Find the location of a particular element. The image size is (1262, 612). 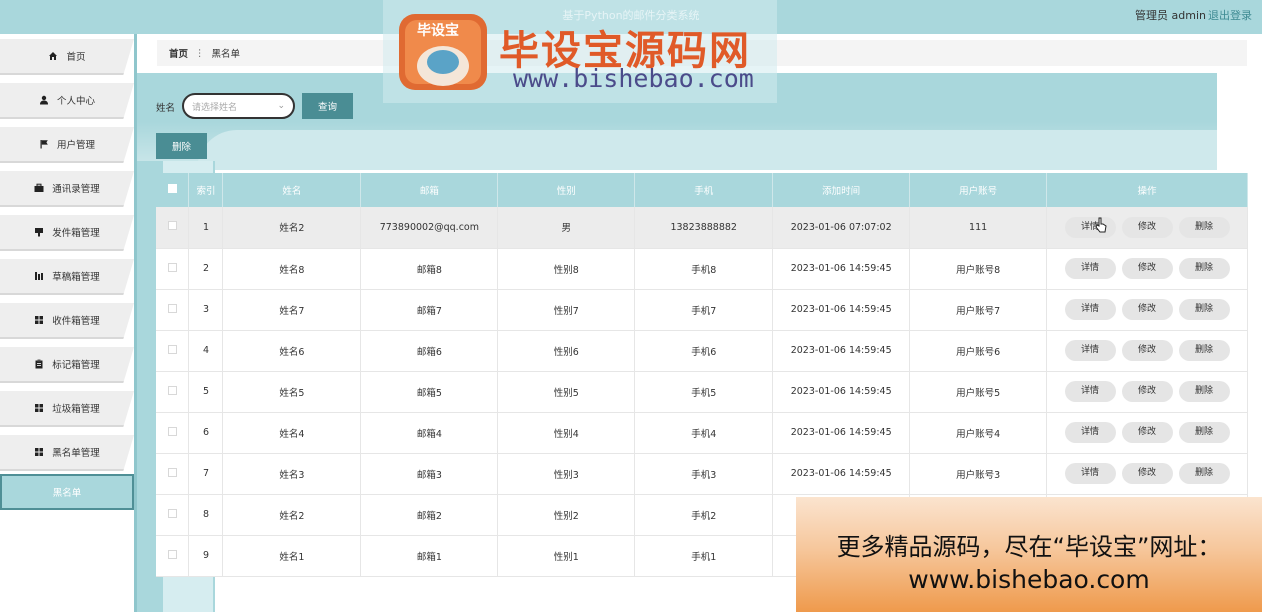

sidebar-item-3: 用户管理 is located at coordinates (67, 145).